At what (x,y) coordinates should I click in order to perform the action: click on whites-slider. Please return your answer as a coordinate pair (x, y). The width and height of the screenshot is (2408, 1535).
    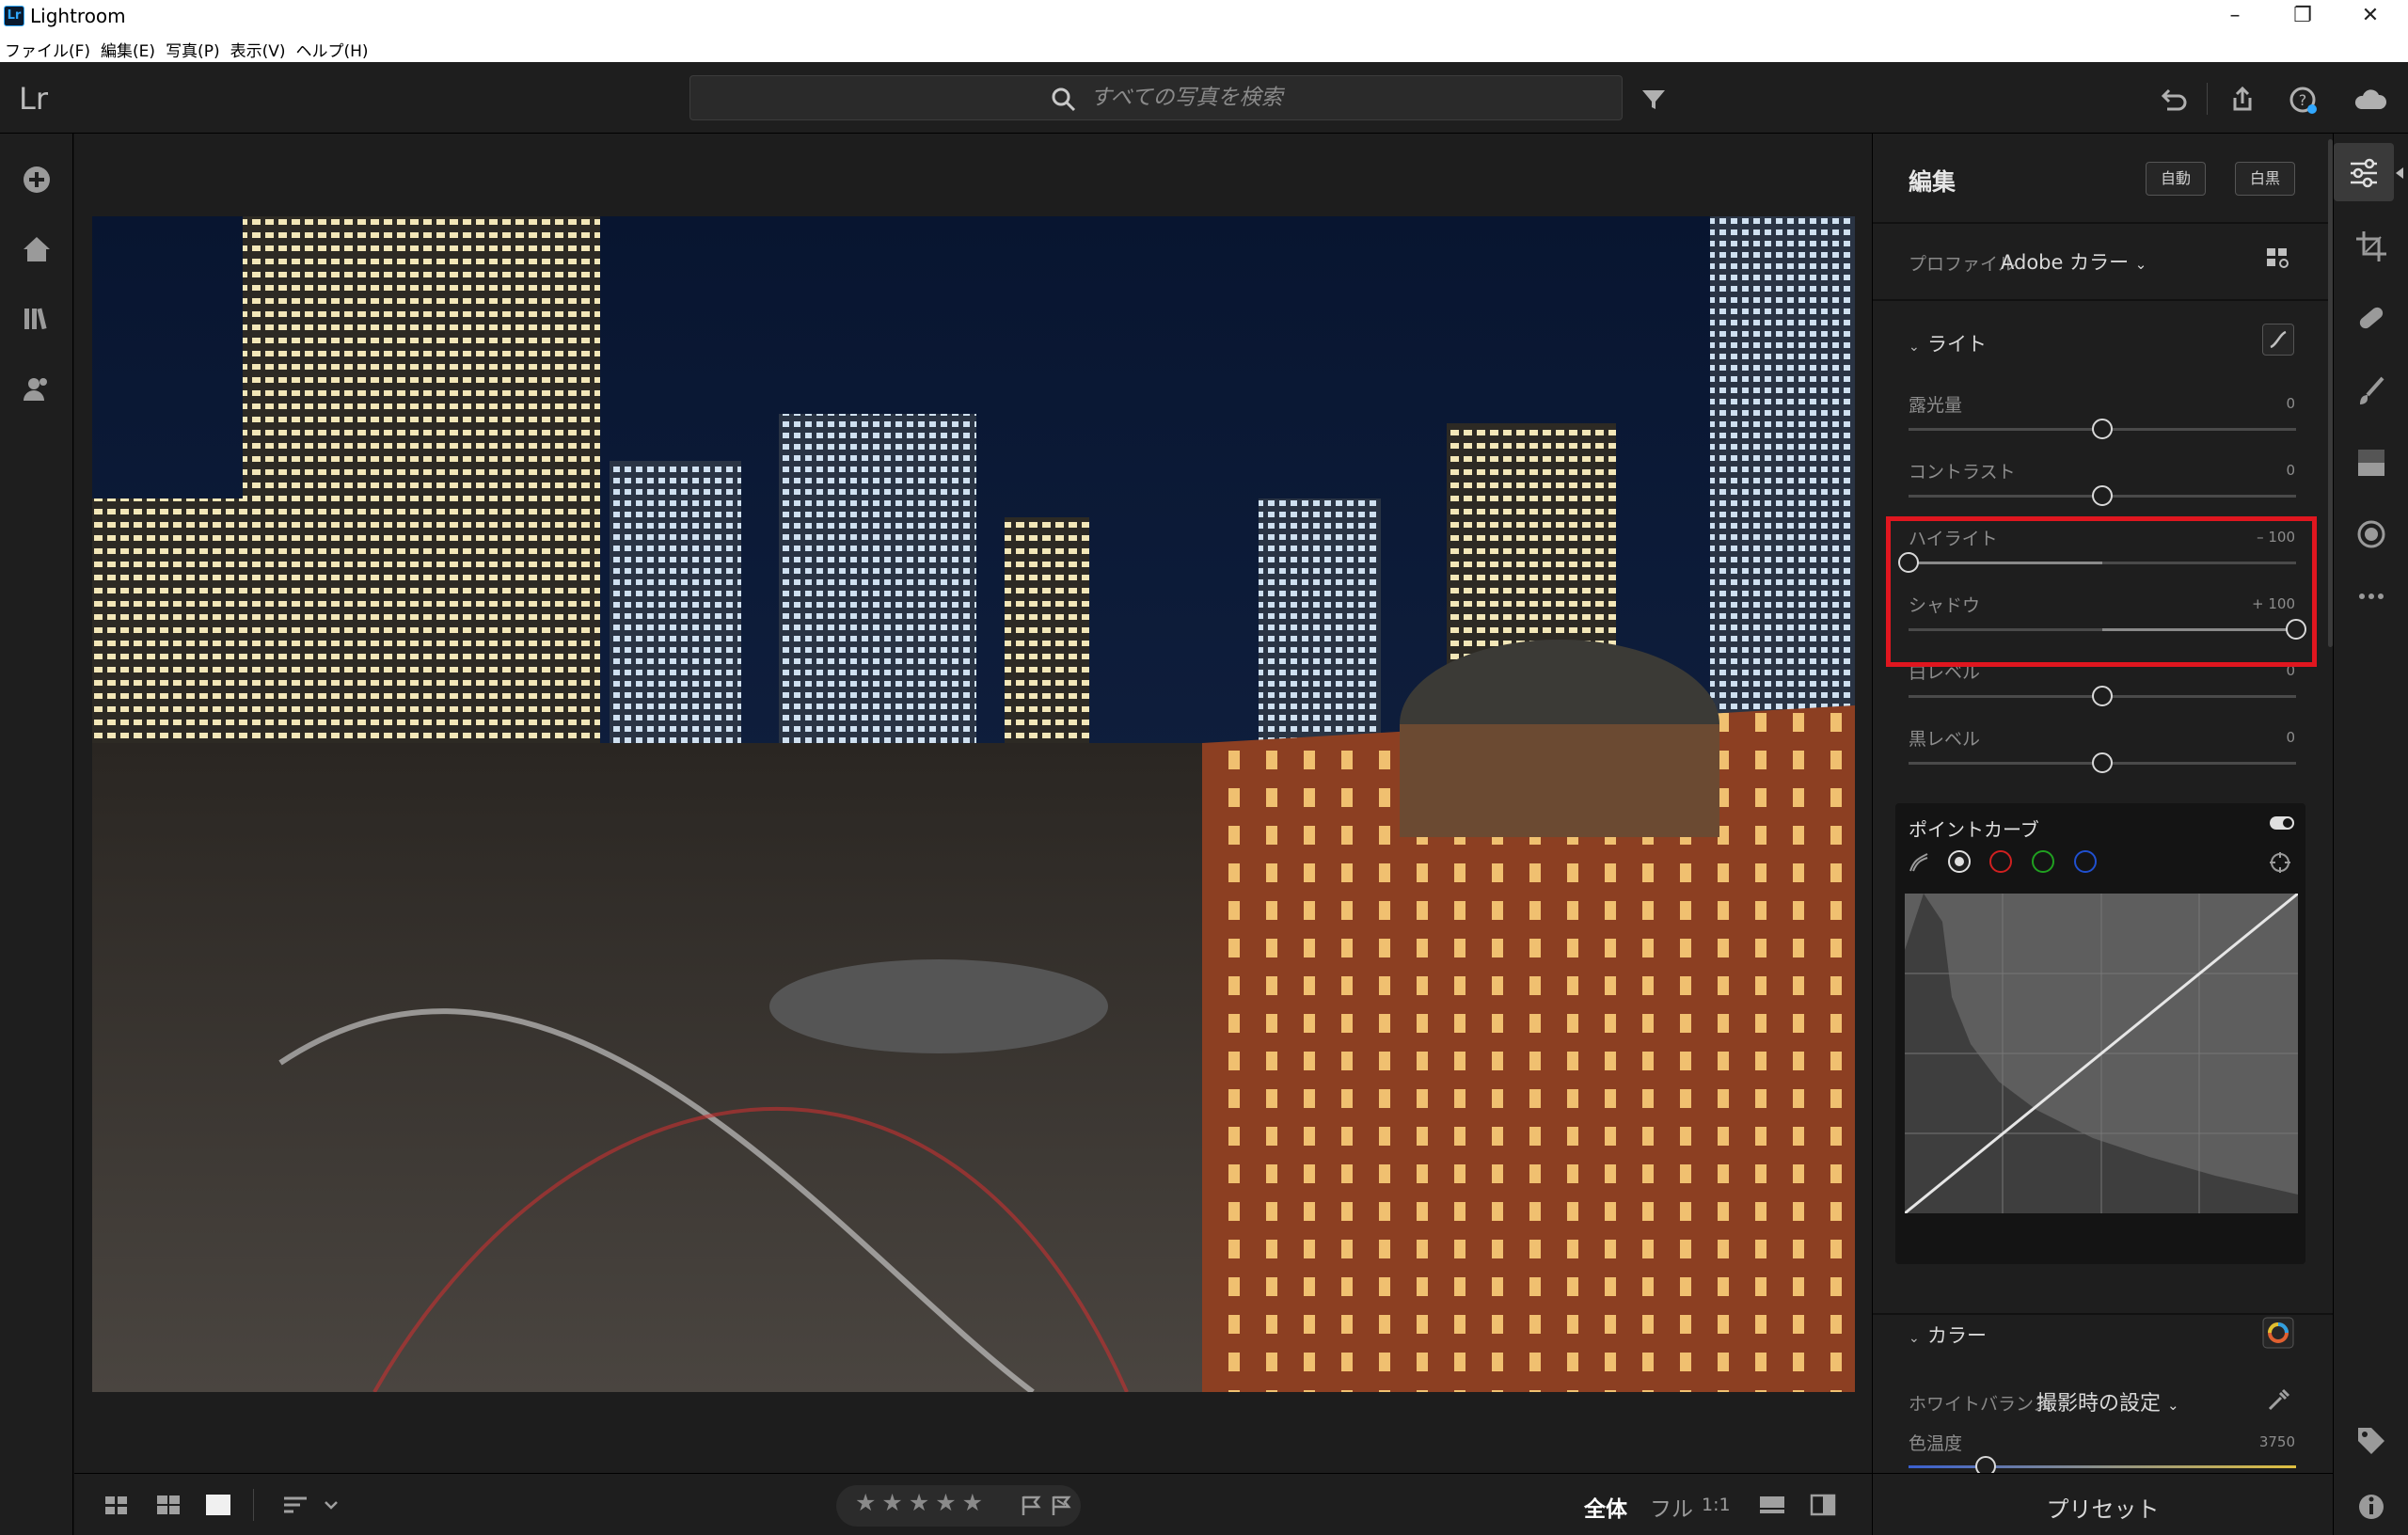
    Looking at the image, I should click on (2103, 696).